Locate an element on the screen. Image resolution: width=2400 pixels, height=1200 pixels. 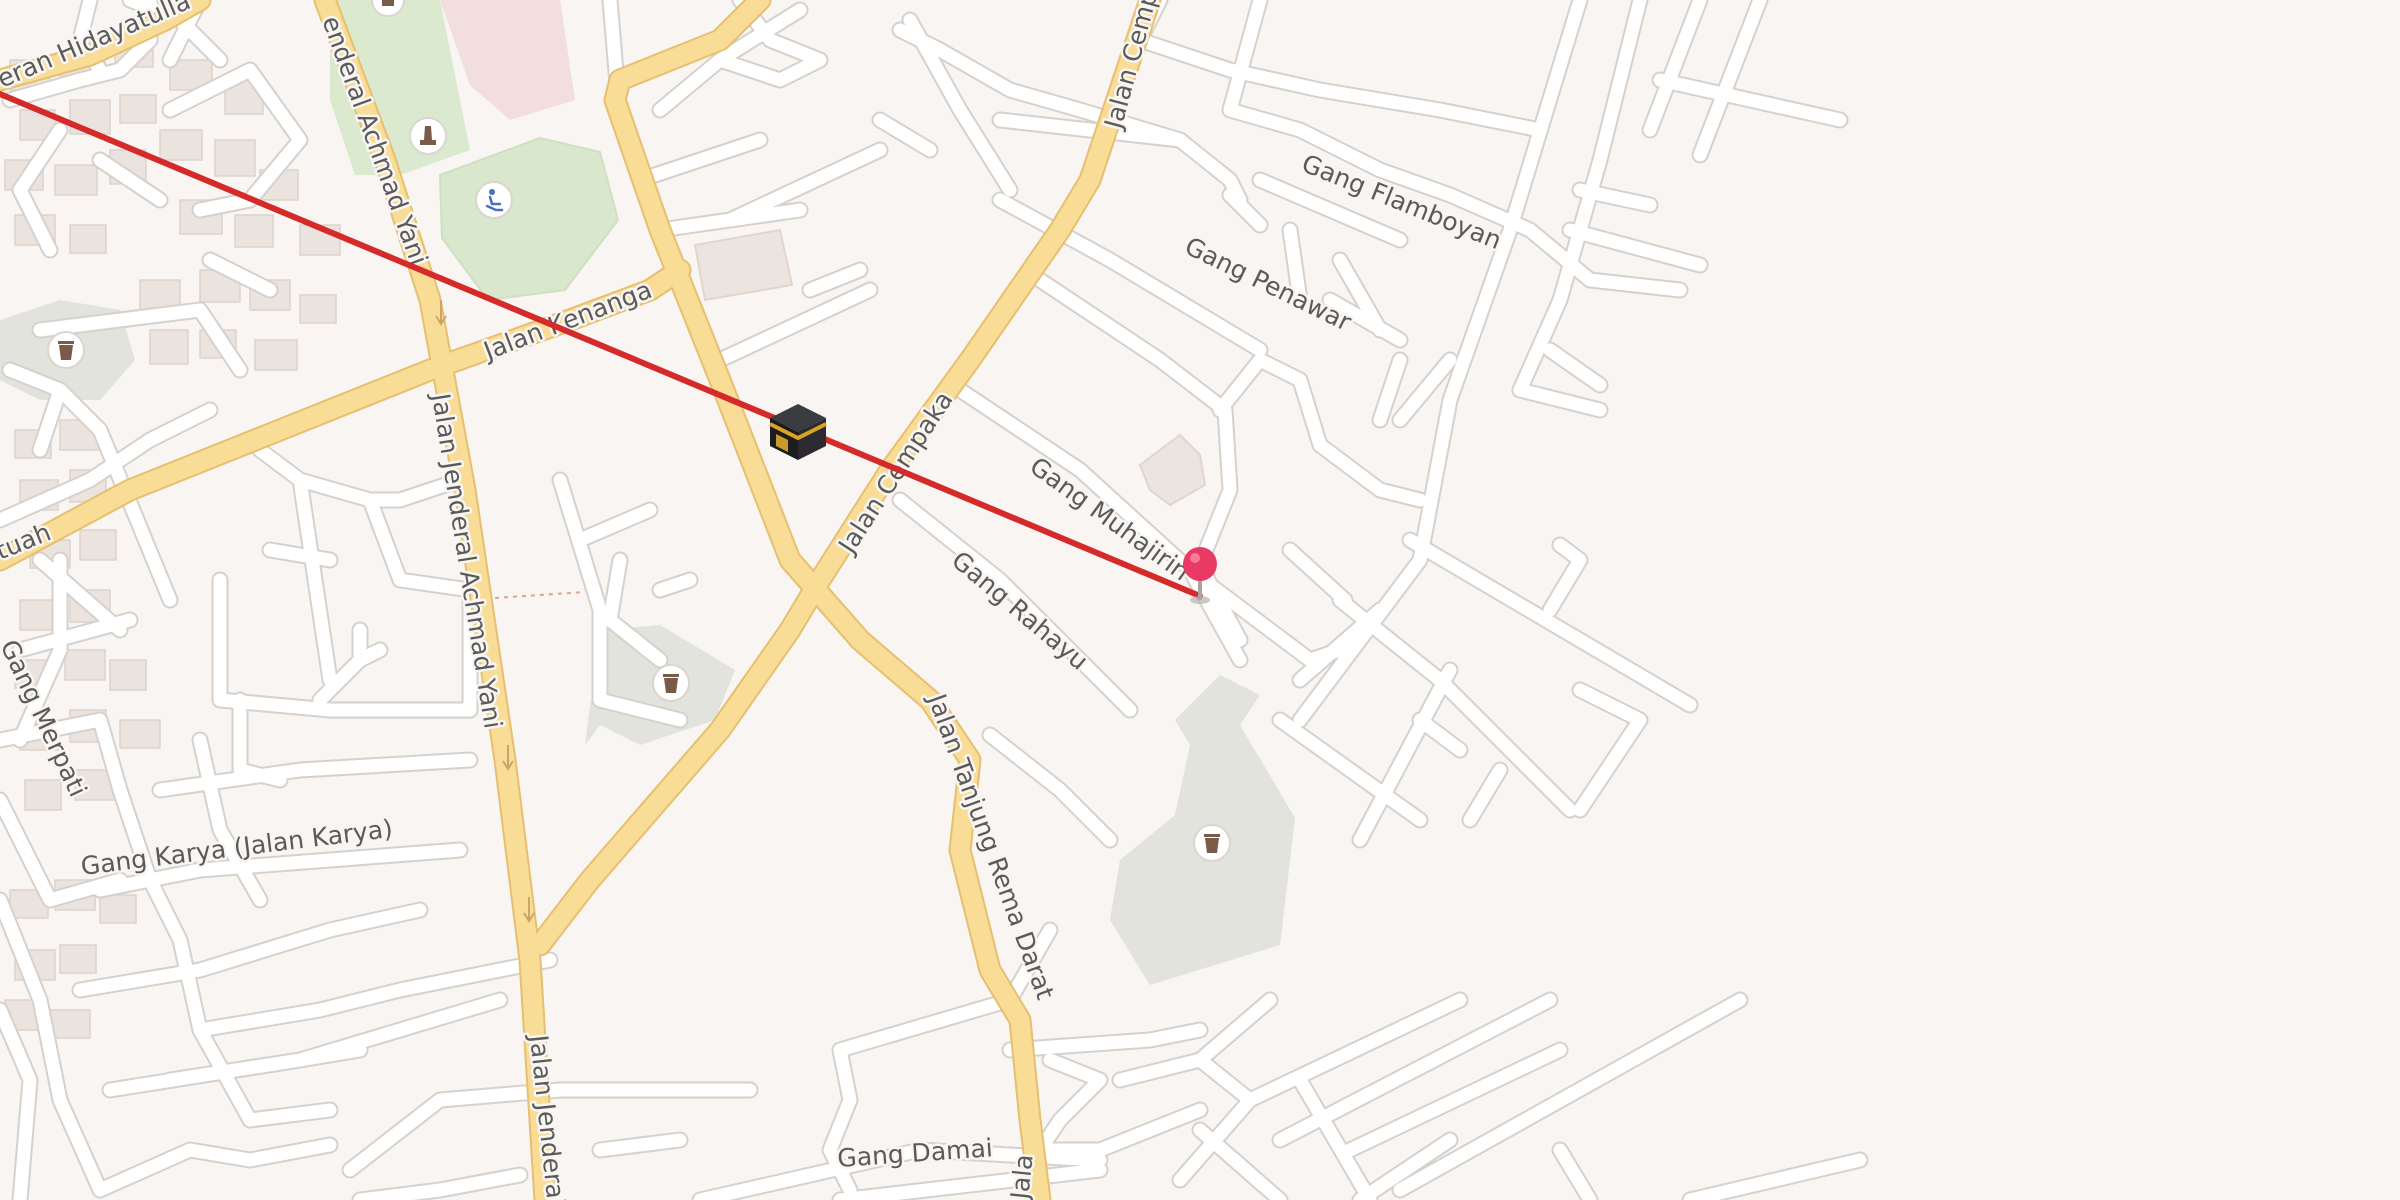
label-gang-rahayu: Gang Rahayu is located at coordinates (1020, 610).